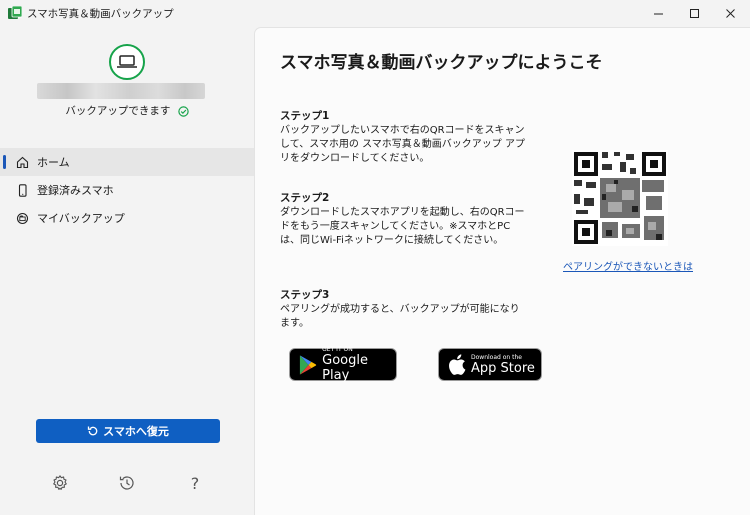 The image size is (750, 515). I want to click on history-icon, so click(126, 483).